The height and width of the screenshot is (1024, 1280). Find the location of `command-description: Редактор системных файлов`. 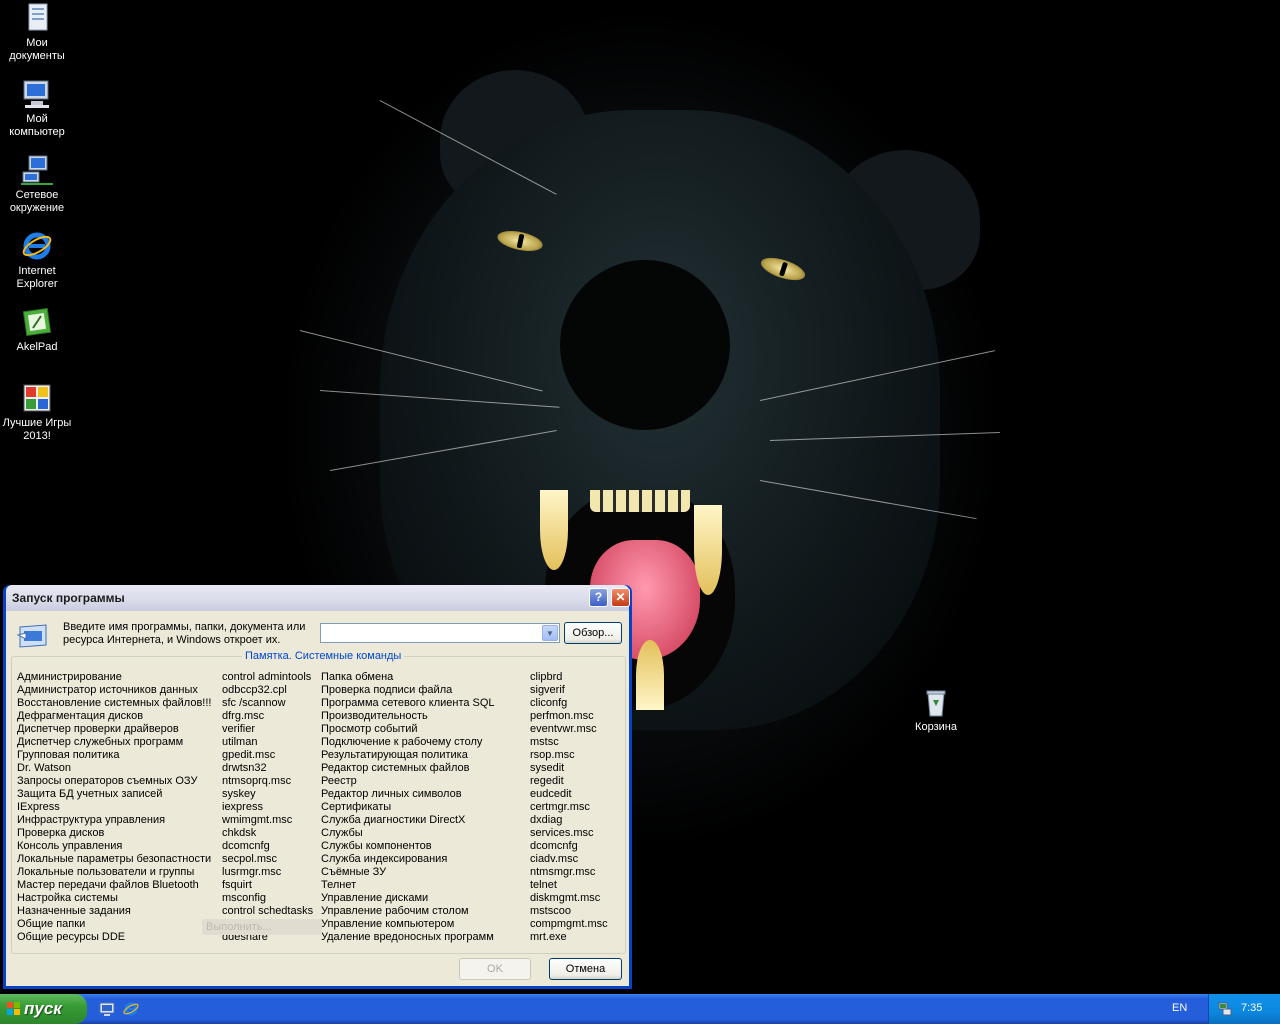

command-description: Редактор системных файлов is located at coordinates (395, 768).